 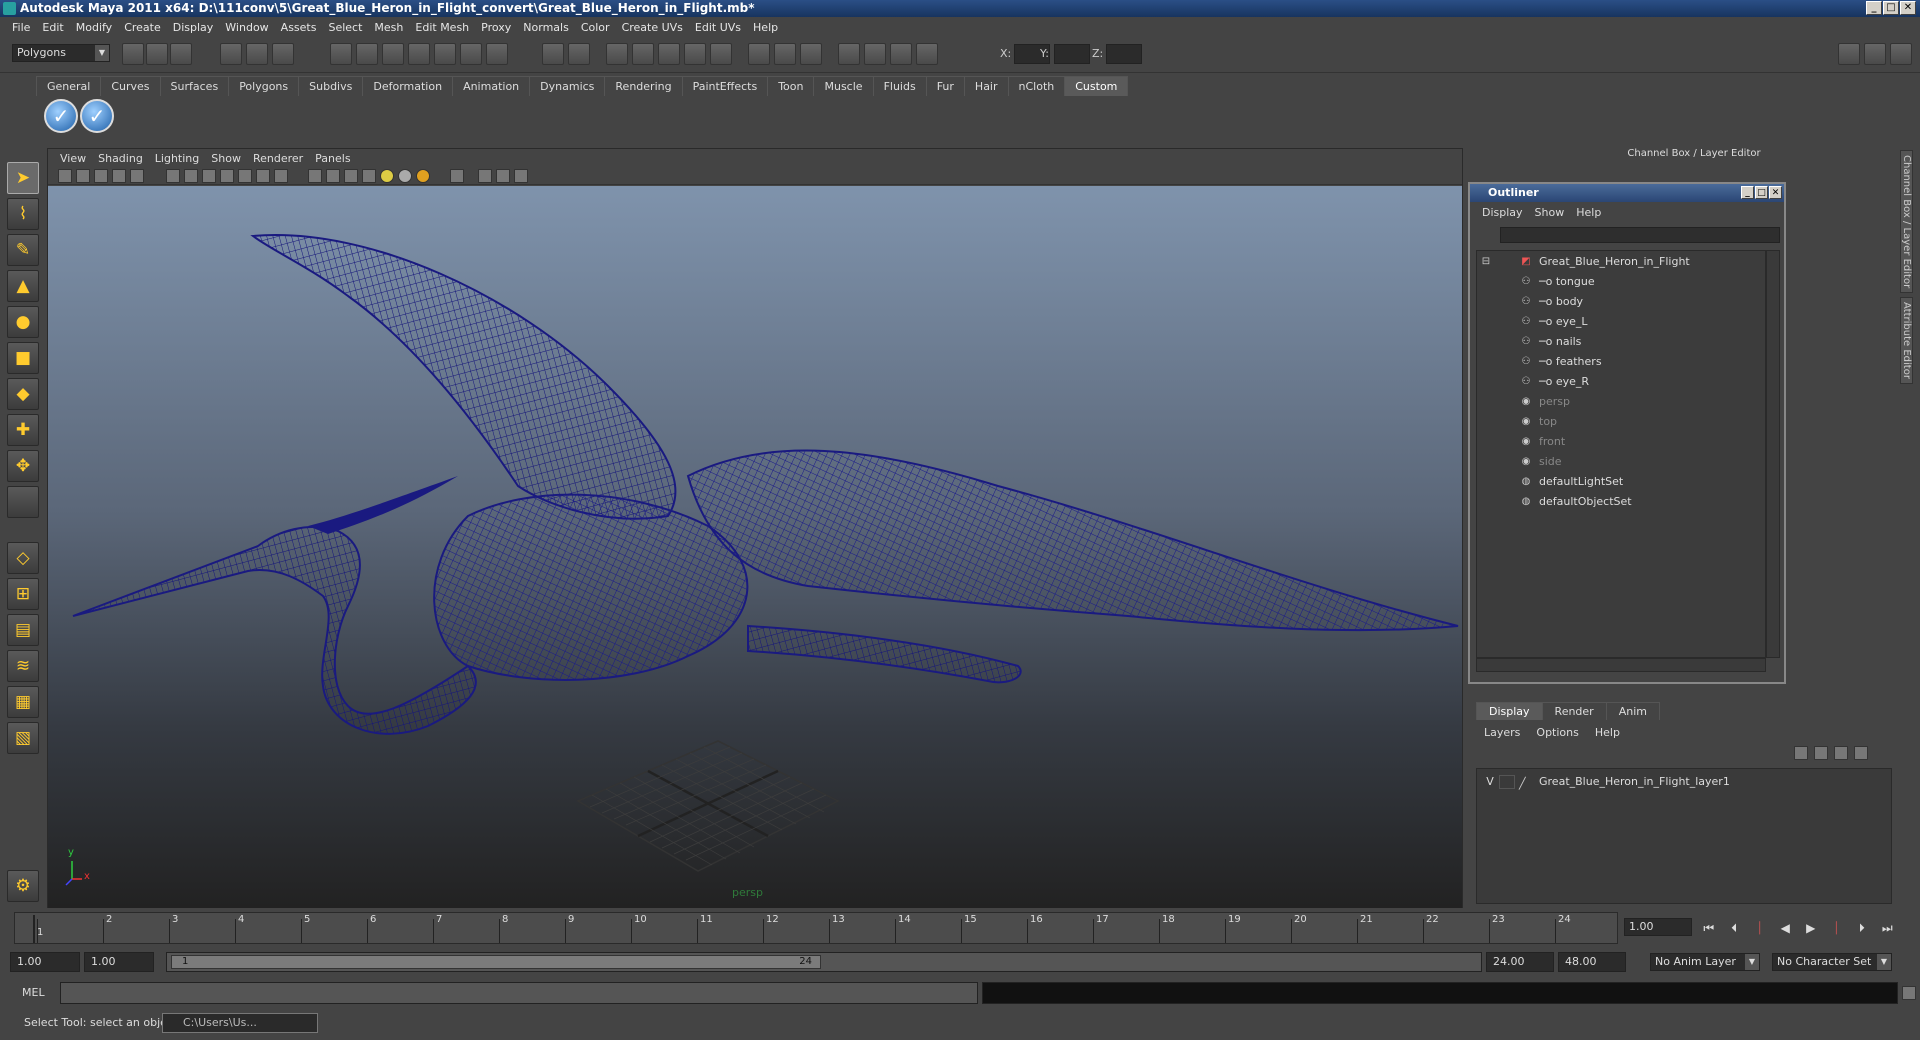 I want to click on tab-muscle: Muscle, so click(x=843, y=86).